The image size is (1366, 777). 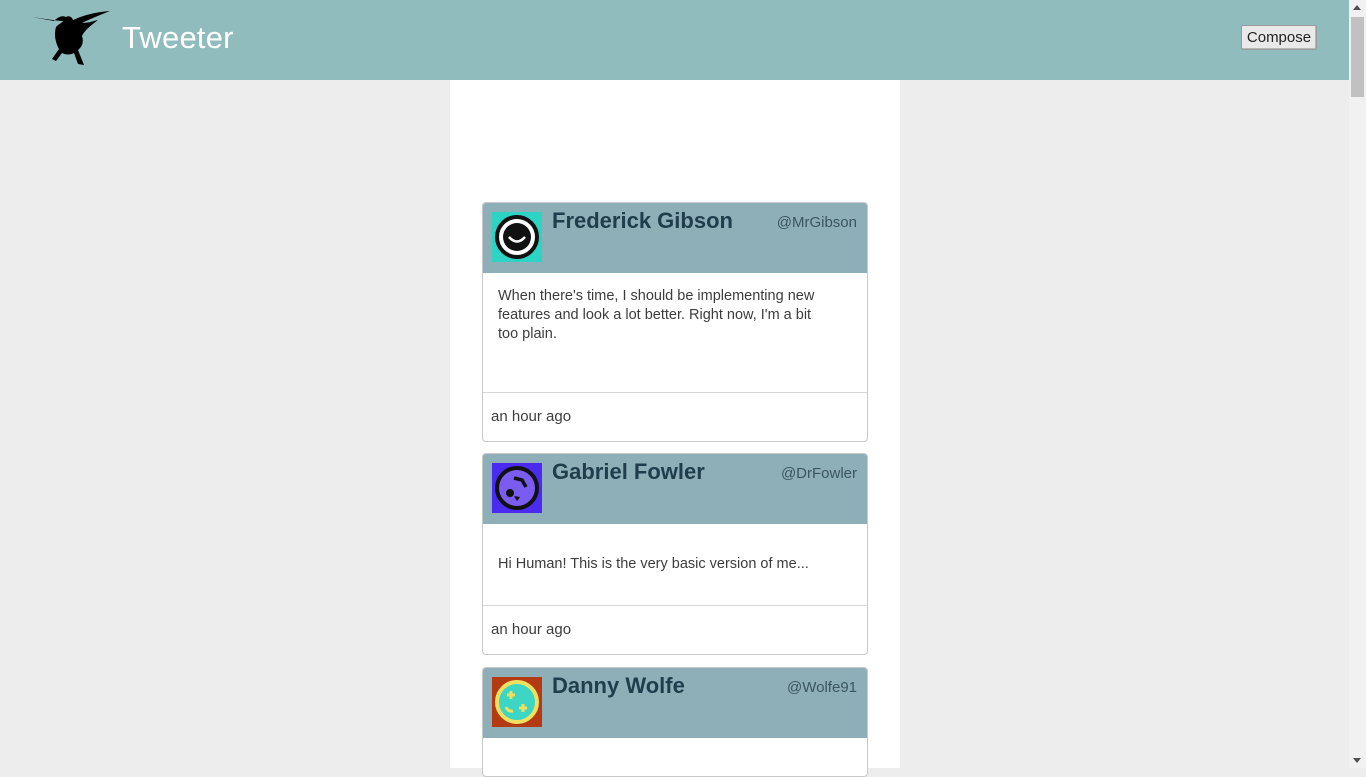 What do you see at coordinates (517, 237) in the screenshot?
I see `smiley-face-icon` at bounding box center [517, 237].